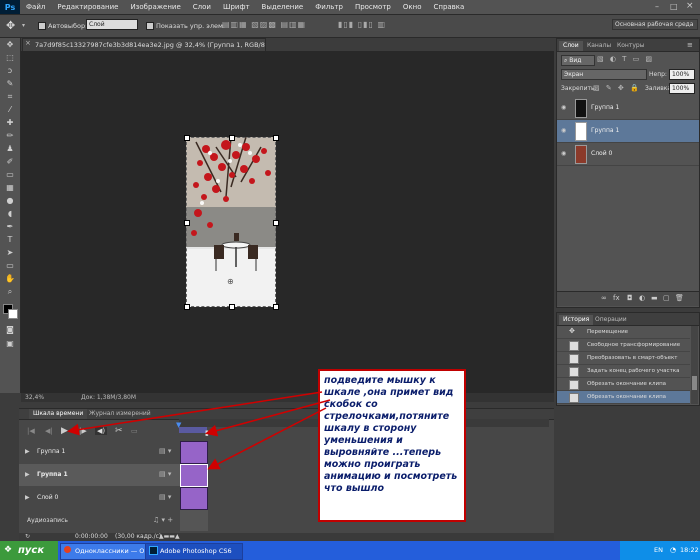  I want to click on task-label: Adobe Photoshop CS6, so click(196, 551).